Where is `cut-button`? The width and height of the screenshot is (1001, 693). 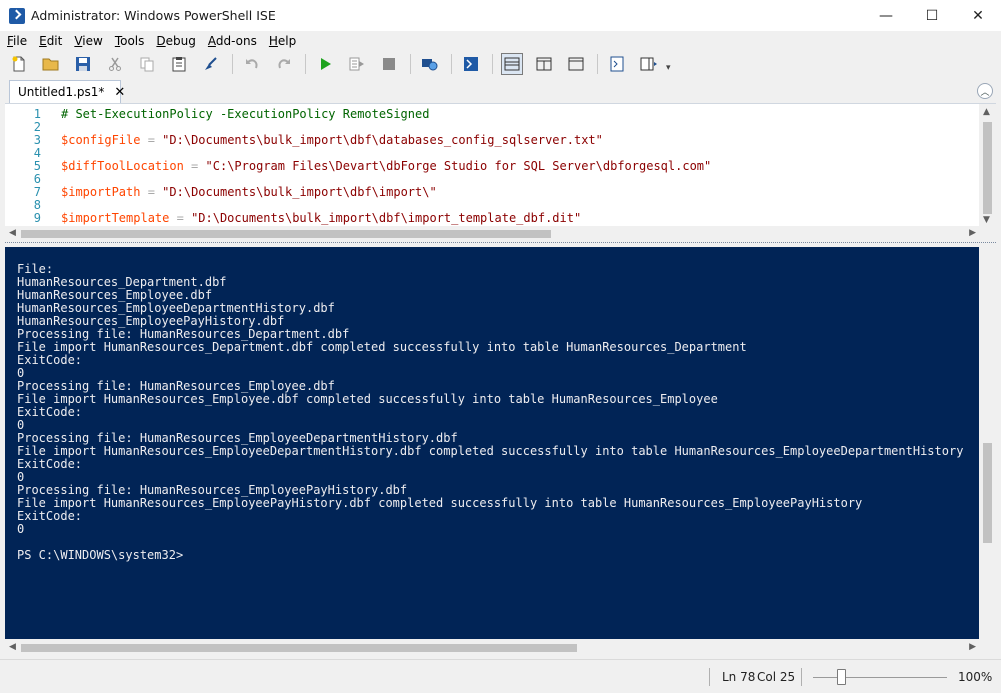
cut-button is located at coordinates (115, 64).